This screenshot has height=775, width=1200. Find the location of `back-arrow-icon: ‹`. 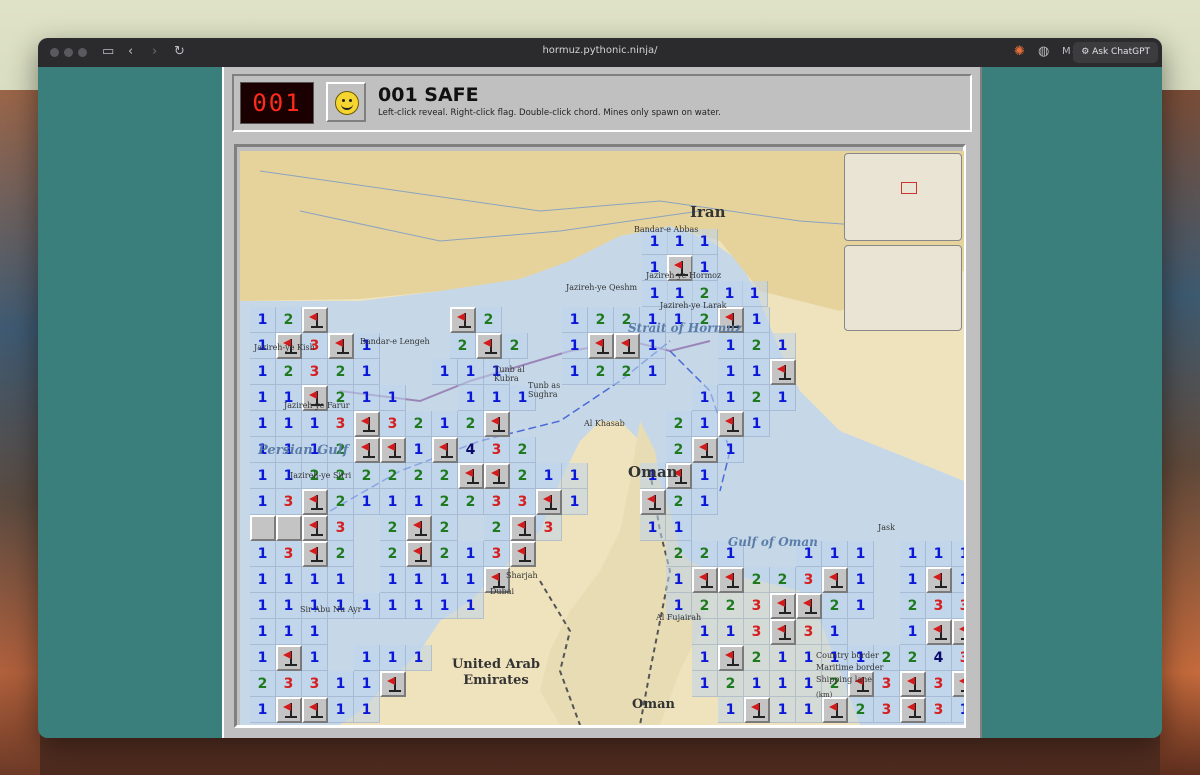

back-arrow-icon: ‹ is located at coordinates (130, 52).